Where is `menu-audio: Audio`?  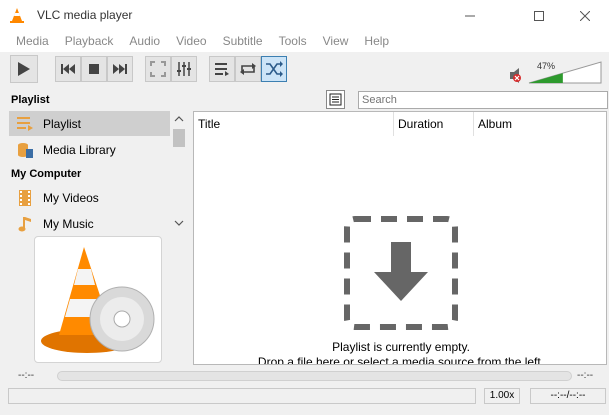 menu-audio: Audio is located at coordinates (136, 41).